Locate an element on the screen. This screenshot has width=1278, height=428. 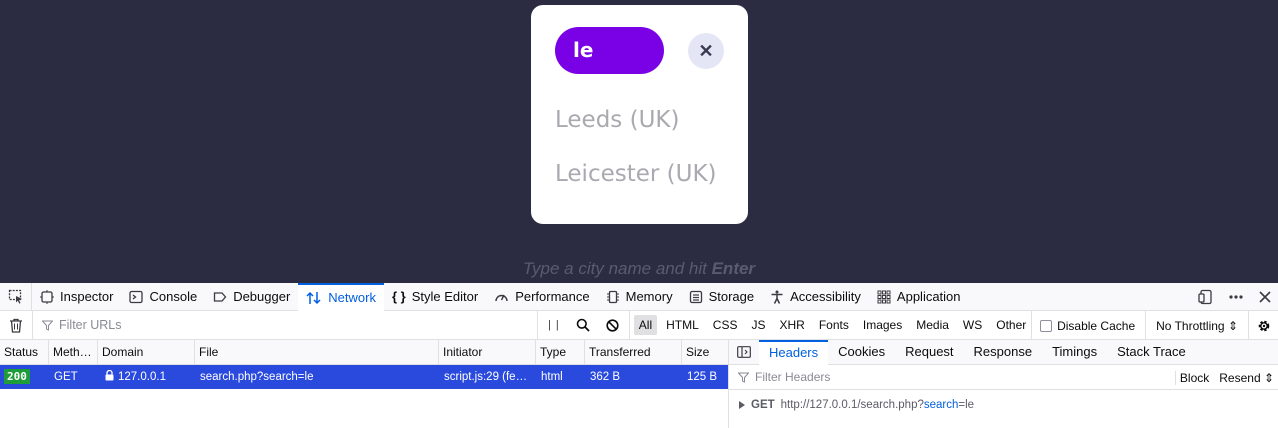
column-type: Type is located at coordinates (560, 352).